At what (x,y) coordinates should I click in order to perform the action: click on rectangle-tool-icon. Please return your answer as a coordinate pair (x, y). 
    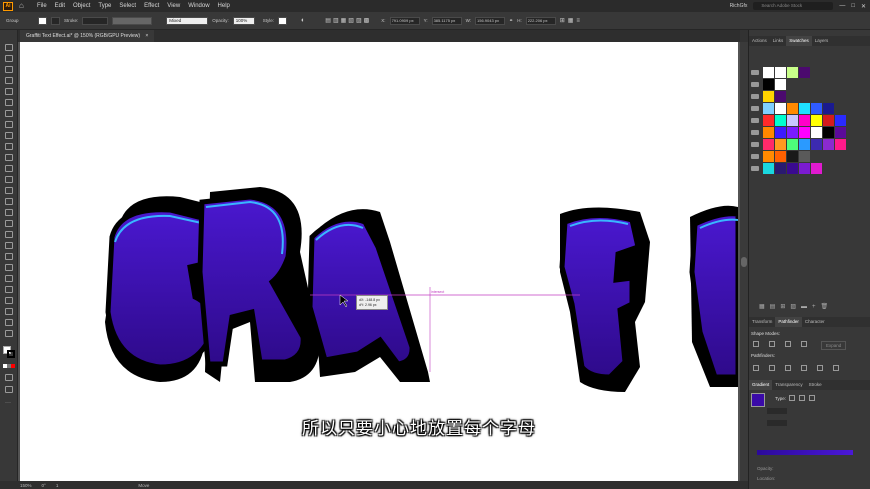
    Looking at the image, I should click on (9, 124).